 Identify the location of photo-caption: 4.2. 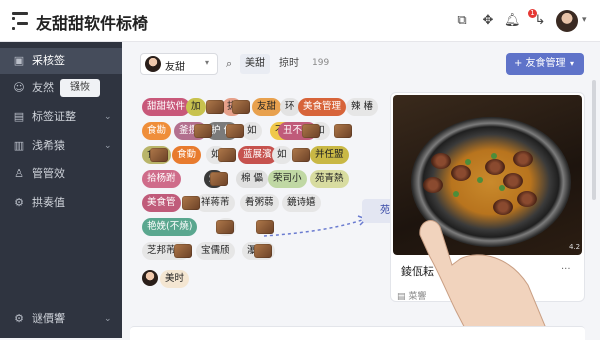
(575, 247).